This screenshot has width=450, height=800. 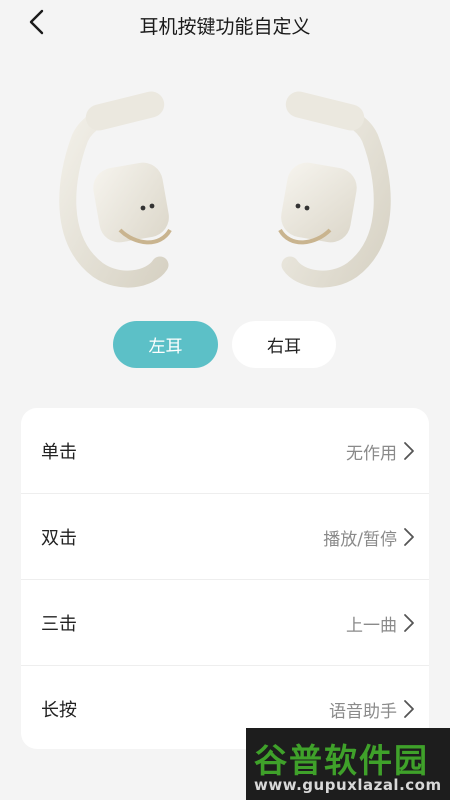 I want to click on watermark: 谷普软件园 www.gupuxlazal.com, so click(x=348, y=764).